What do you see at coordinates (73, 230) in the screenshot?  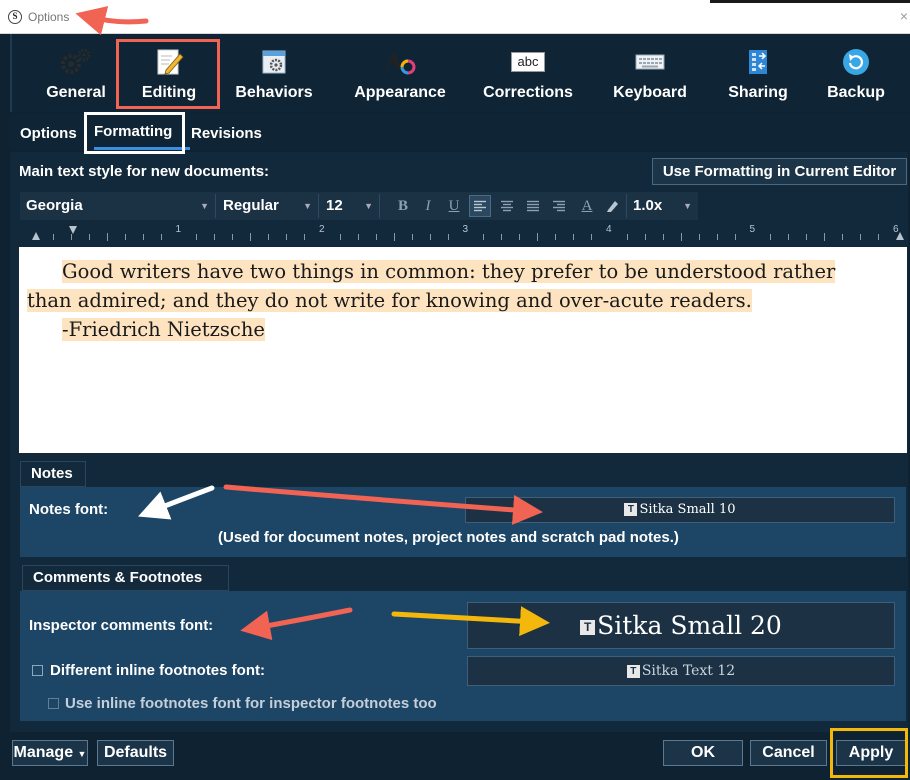 I see `first-line-indent-marker` at bounding box center [73, 230].